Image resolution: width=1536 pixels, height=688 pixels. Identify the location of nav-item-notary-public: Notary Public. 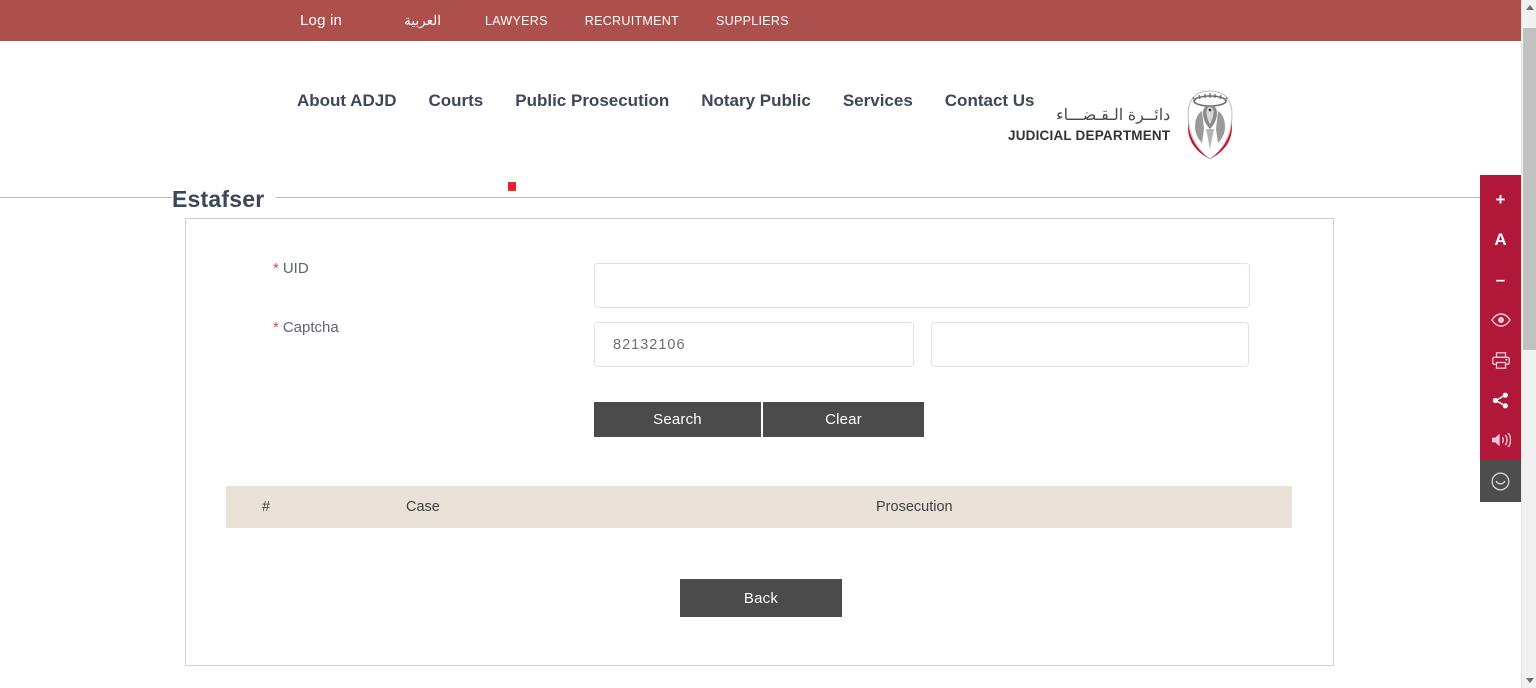
(756, 101).